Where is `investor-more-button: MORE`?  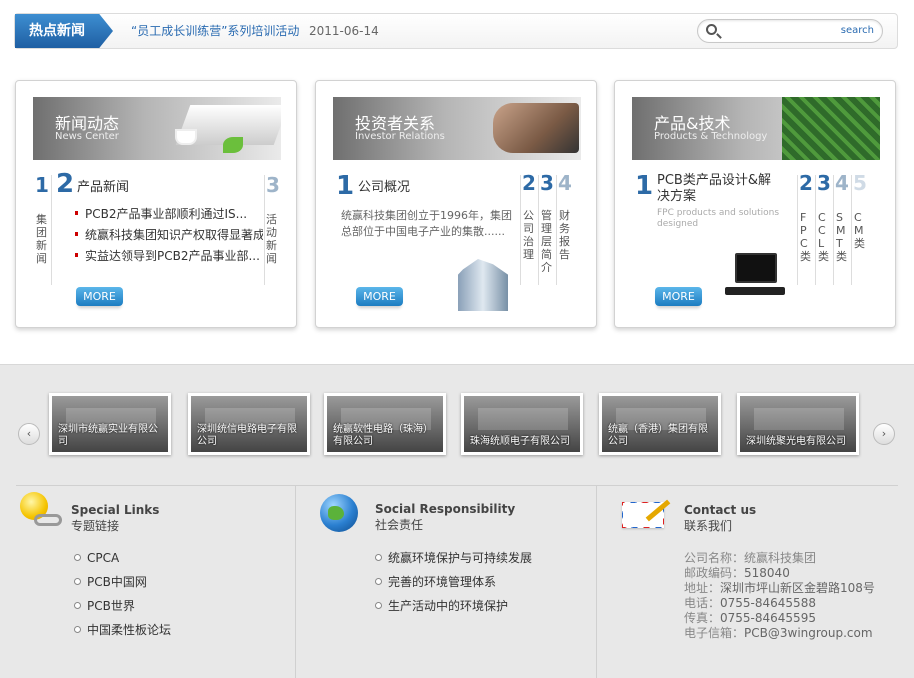
investor-more-button: MORE is located at coordinates (379, 296).